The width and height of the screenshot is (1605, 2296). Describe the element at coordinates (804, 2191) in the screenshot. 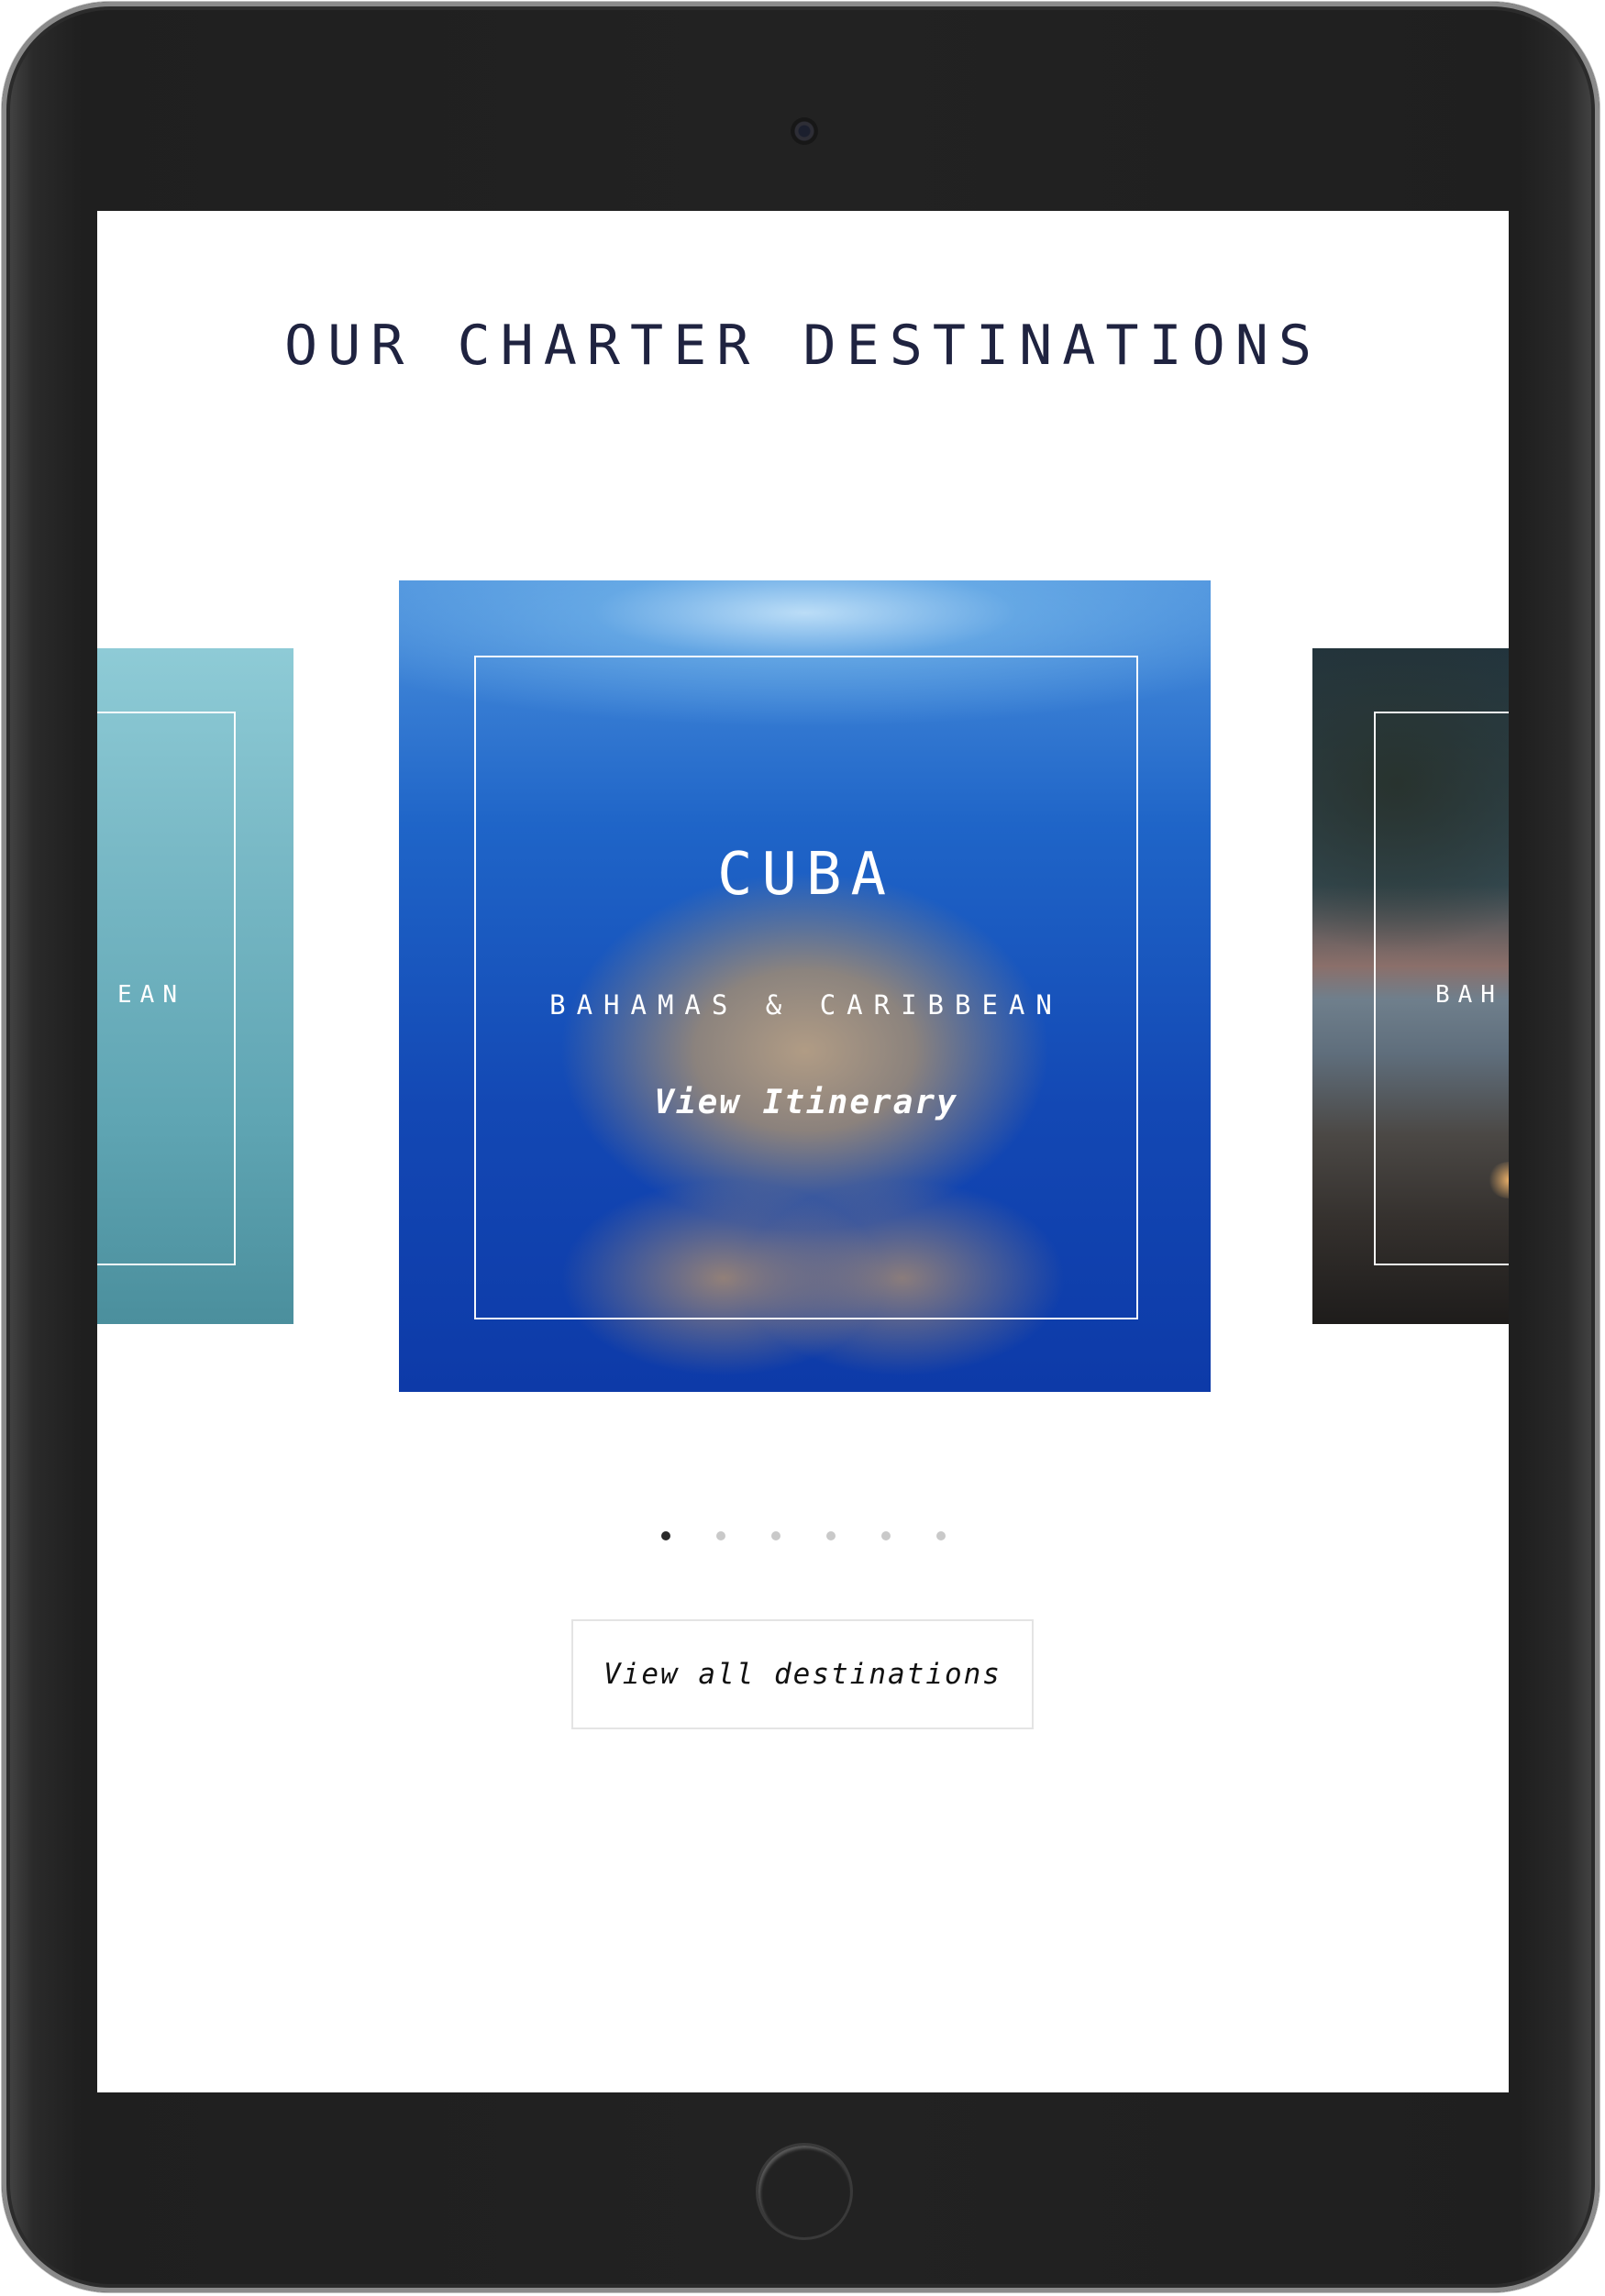

I see `home-button` at that location.